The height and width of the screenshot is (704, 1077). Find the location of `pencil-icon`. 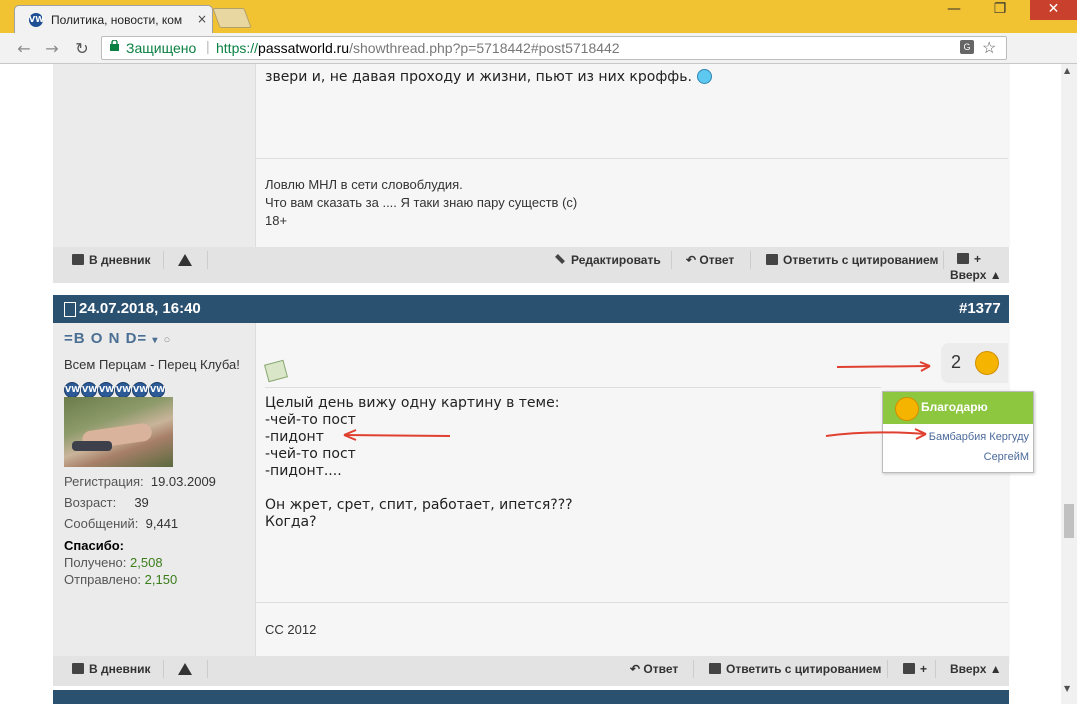

pencil-icon is located at coordinates (560, 259).